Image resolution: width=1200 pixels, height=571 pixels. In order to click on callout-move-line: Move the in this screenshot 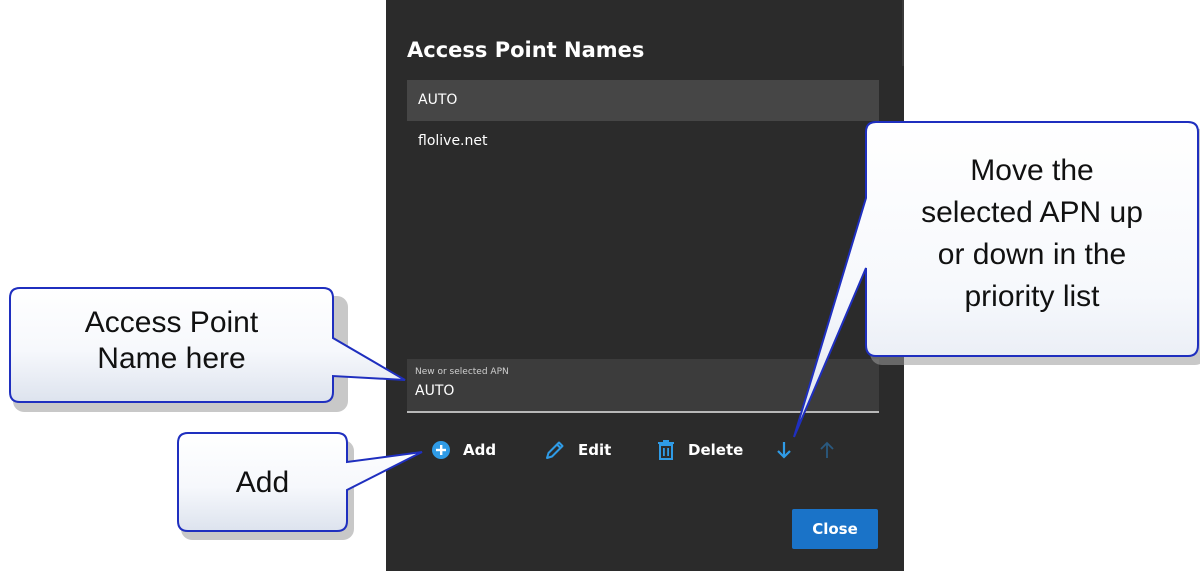, I will do `click(1032, 170)`.